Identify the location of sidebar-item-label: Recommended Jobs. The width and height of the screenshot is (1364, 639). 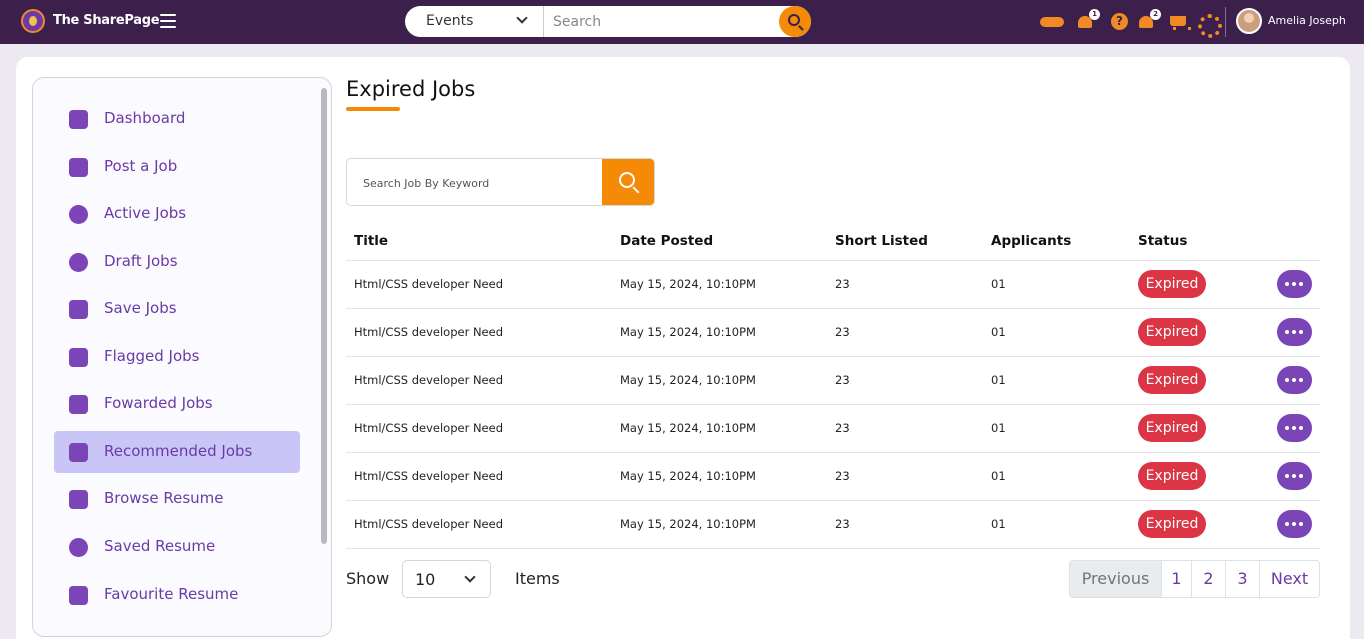
(178, 451).